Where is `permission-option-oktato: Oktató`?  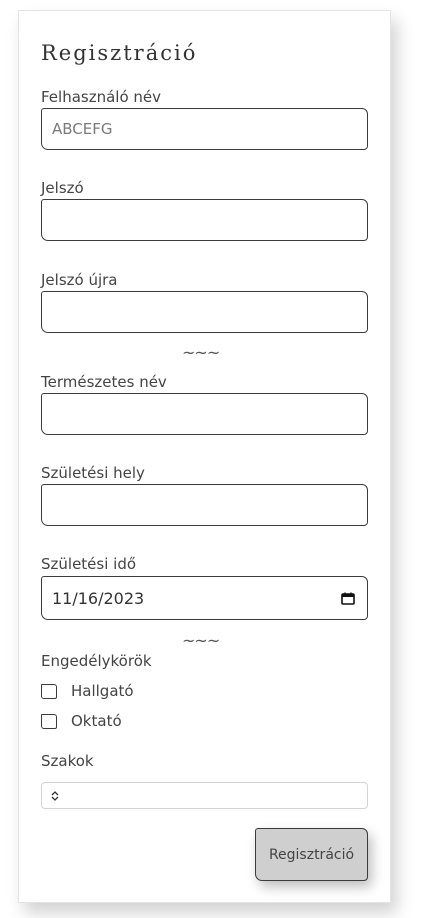
permission-option-oktato: Oktató is located at coordinates (81, 721).